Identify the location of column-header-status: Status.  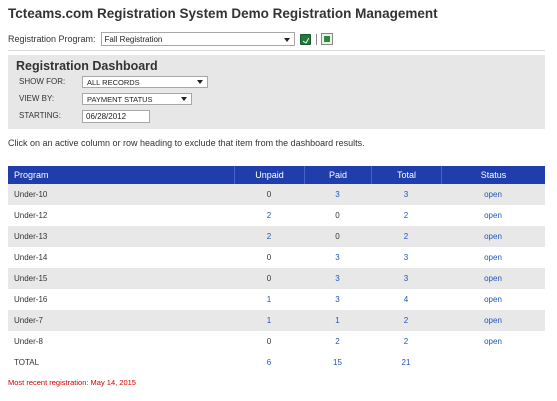
(493, 175).